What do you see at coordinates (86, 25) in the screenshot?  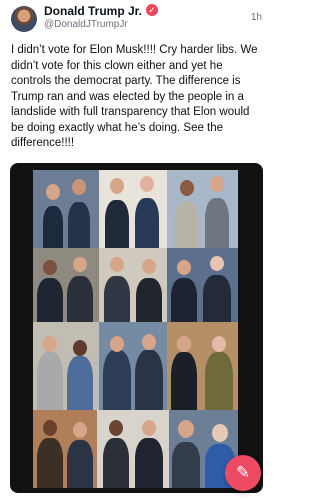 I see `author-handle: @DonaldJTrumpJr` at bounding box center [86, 25].